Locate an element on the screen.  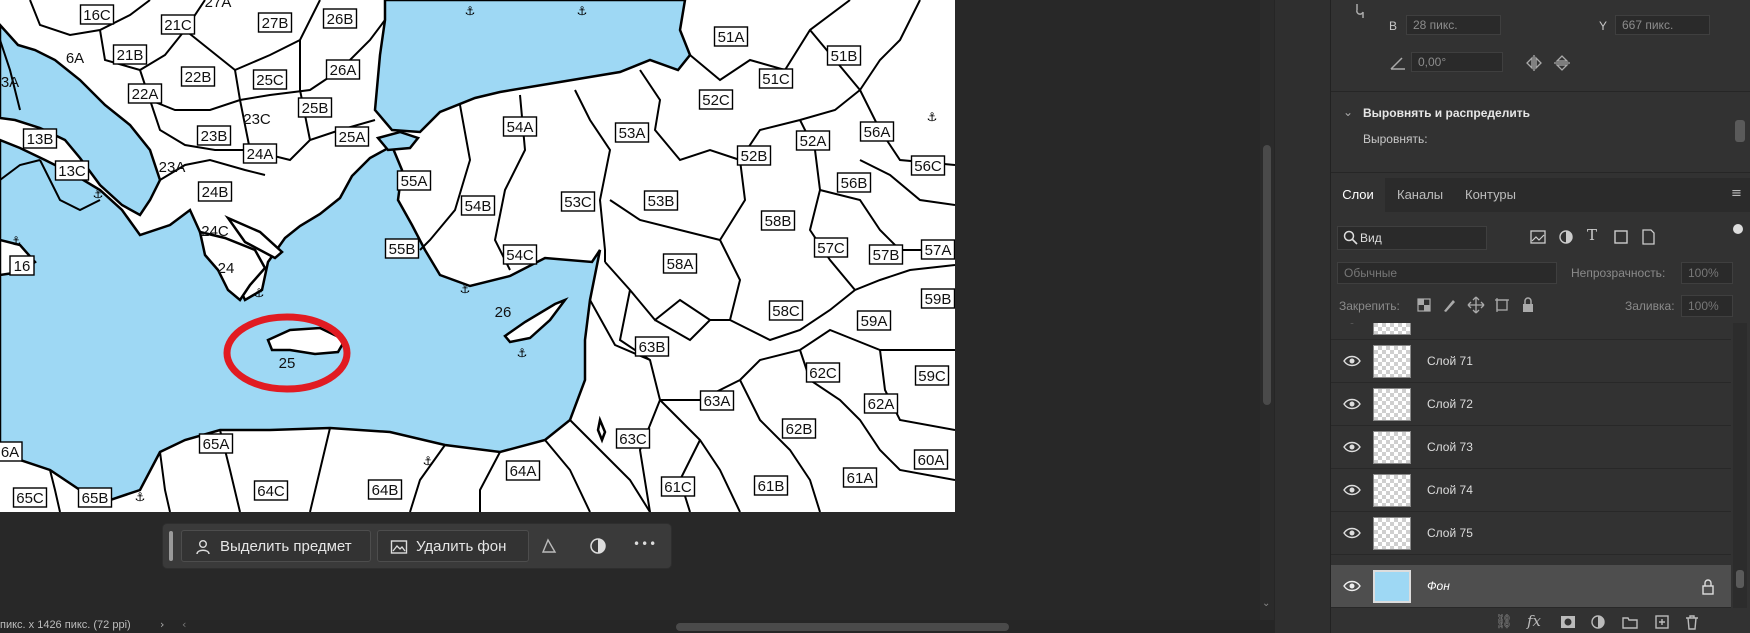
region-label: 23A is located at coordinates (172, 167).